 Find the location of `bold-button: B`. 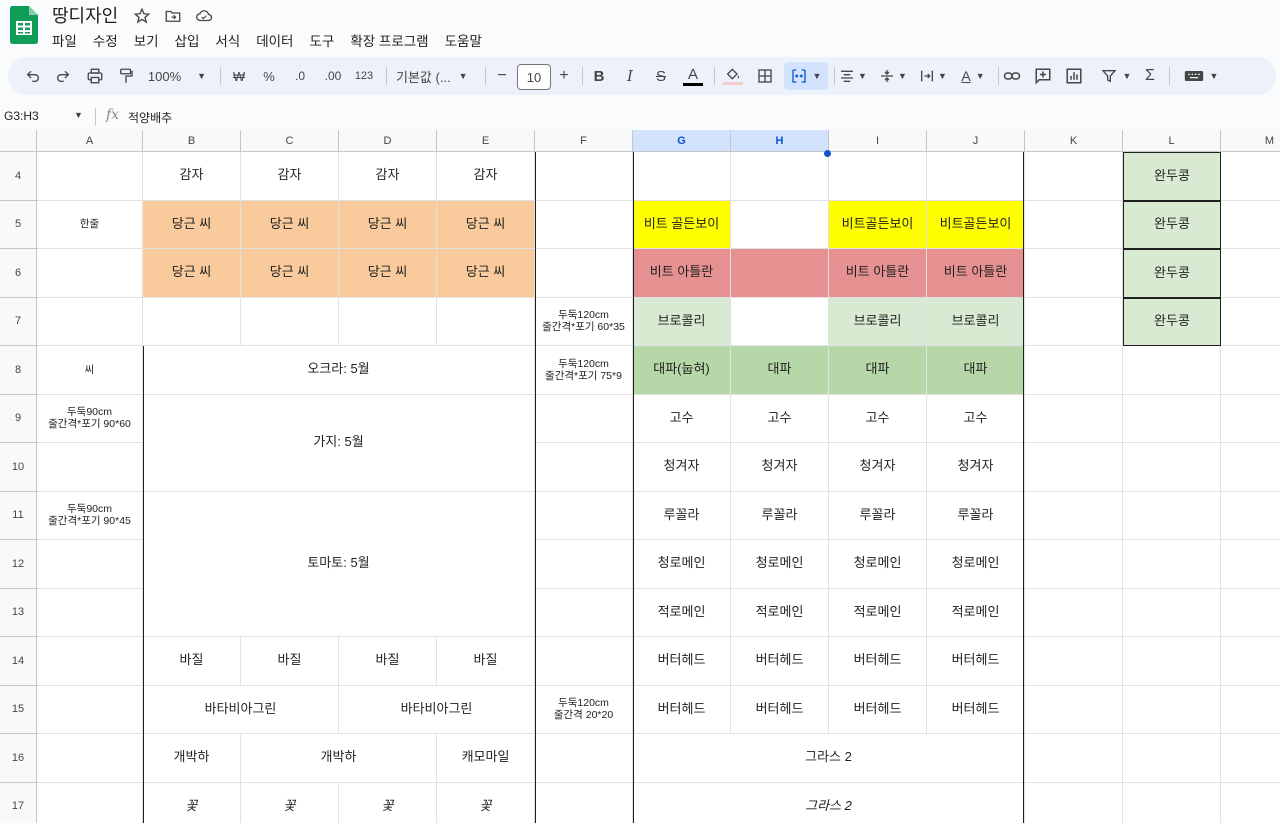

bold-button: B is located at coordinates (599, 76).